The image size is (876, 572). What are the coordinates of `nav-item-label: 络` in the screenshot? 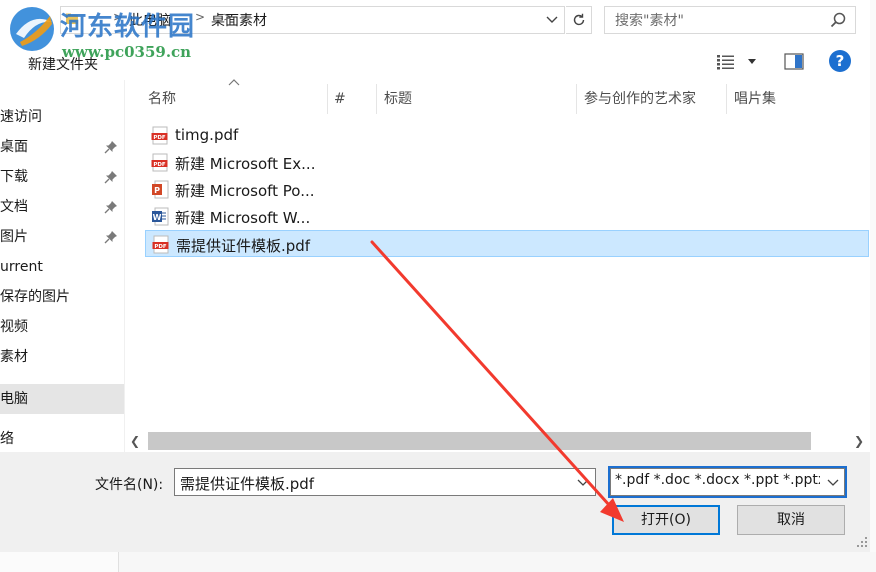 It's located at (7, 439).